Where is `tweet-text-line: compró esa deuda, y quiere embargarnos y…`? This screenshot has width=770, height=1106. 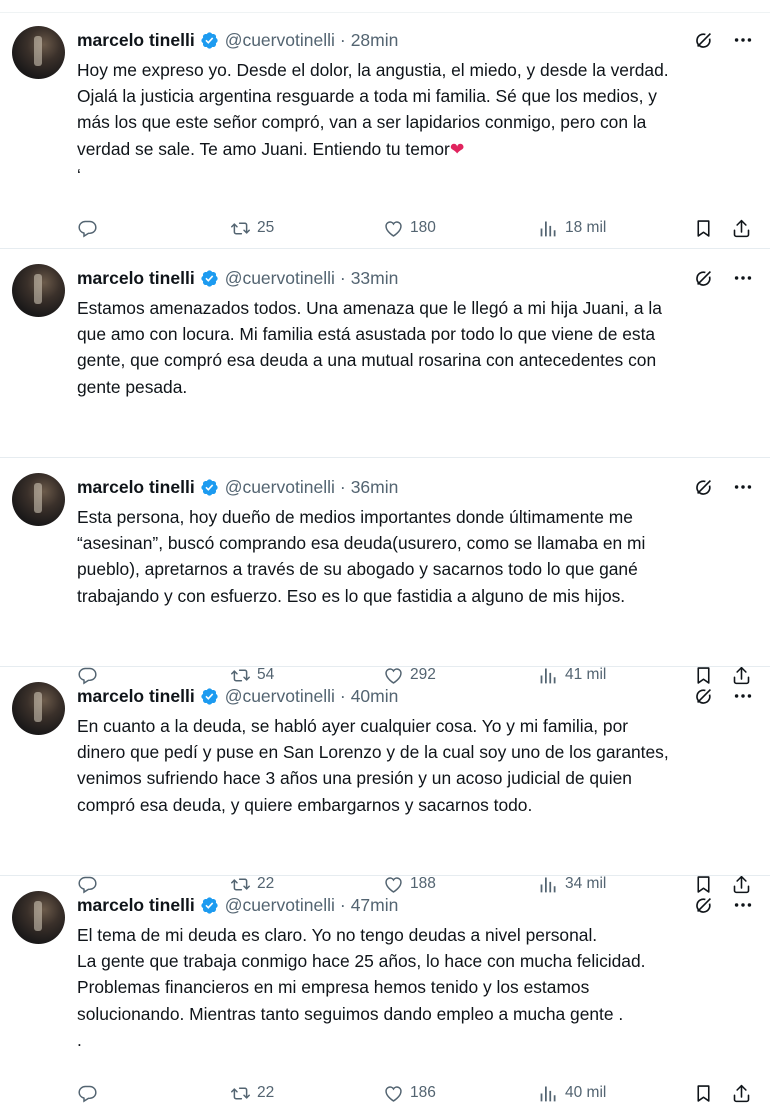 tweet-text-line: compró esa deuda, y quiere embargarnos y… is located at coordinates (305, 804).